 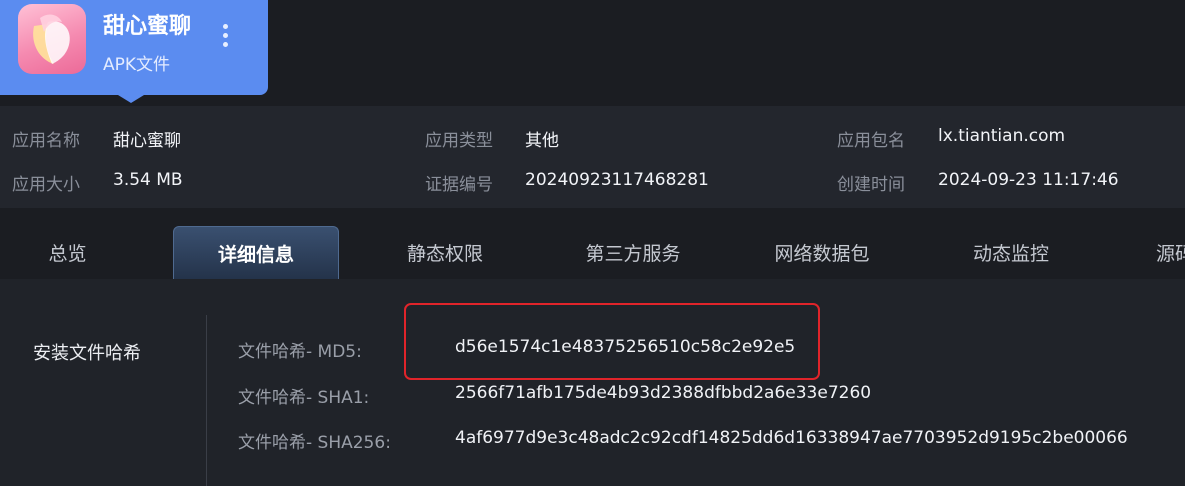 I want to click on sha256-label: 文件哈希- SHA256:, so click(x=314, y=443).